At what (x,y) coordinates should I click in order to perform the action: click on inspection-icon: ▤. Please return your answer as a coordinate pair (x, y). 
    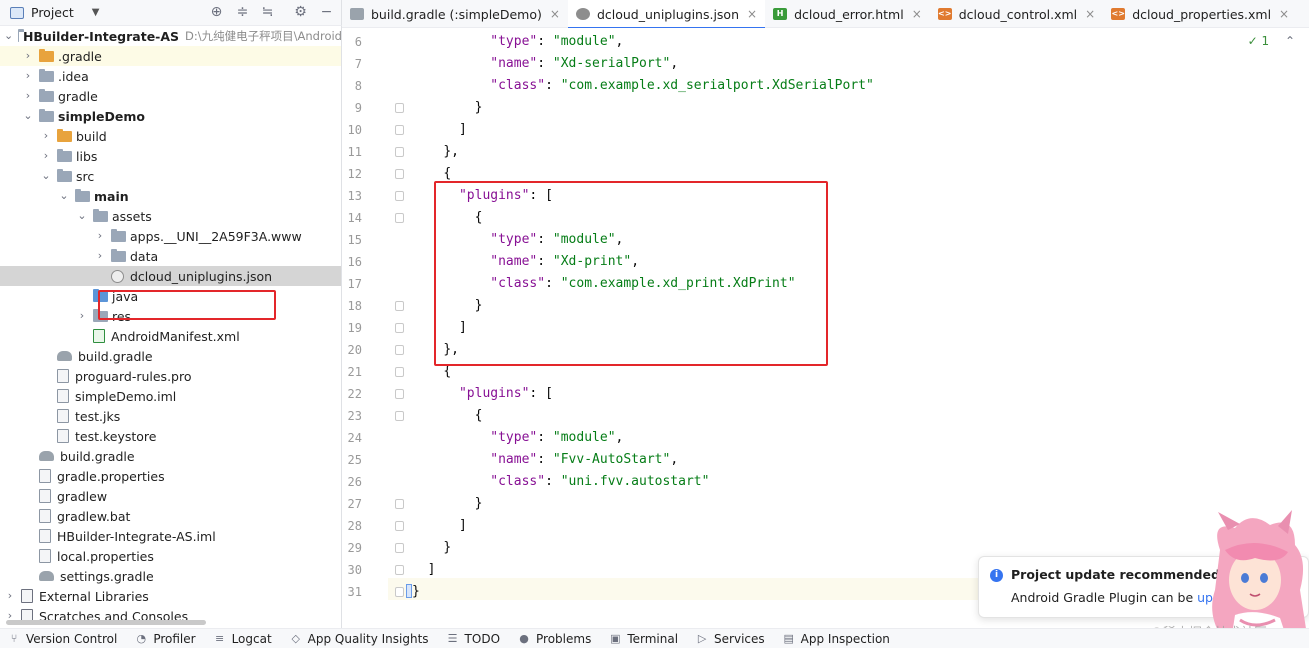
    Looking at the image, I should click on (788, 638).